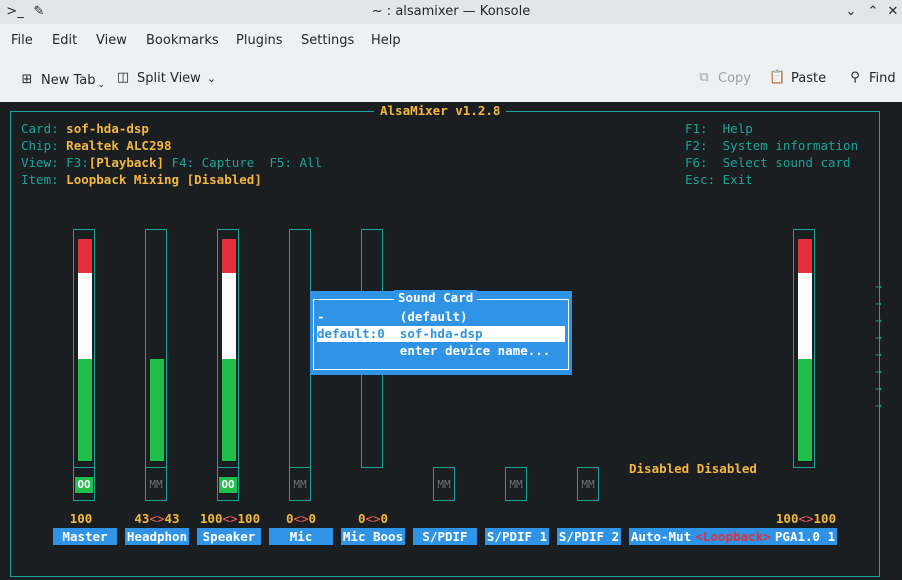 This screenshot has width=902, height=580. Describe the element at coordinates (156, 484) in the screenshot. I see `mute-toggle-headphone: MM` at that location.